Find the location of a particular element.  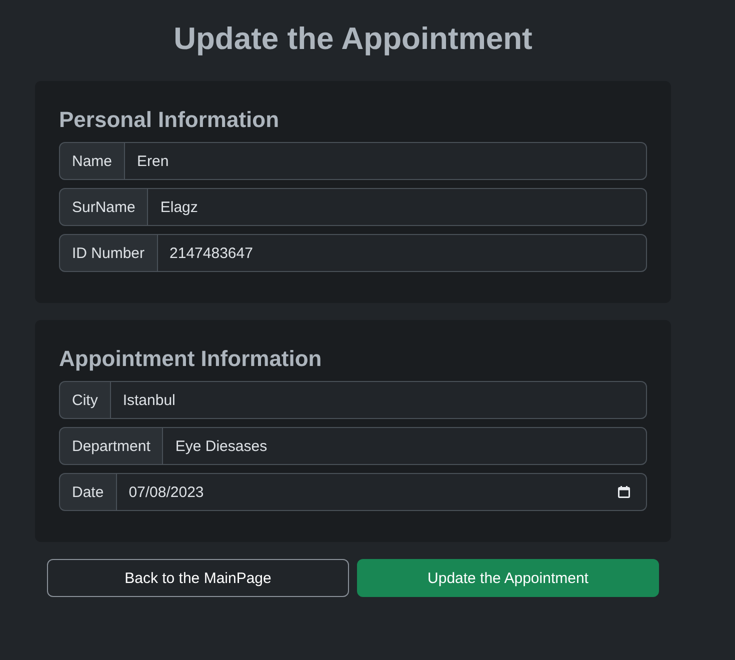

update-button: Update the Appointment is located at coordinates (508, 578).